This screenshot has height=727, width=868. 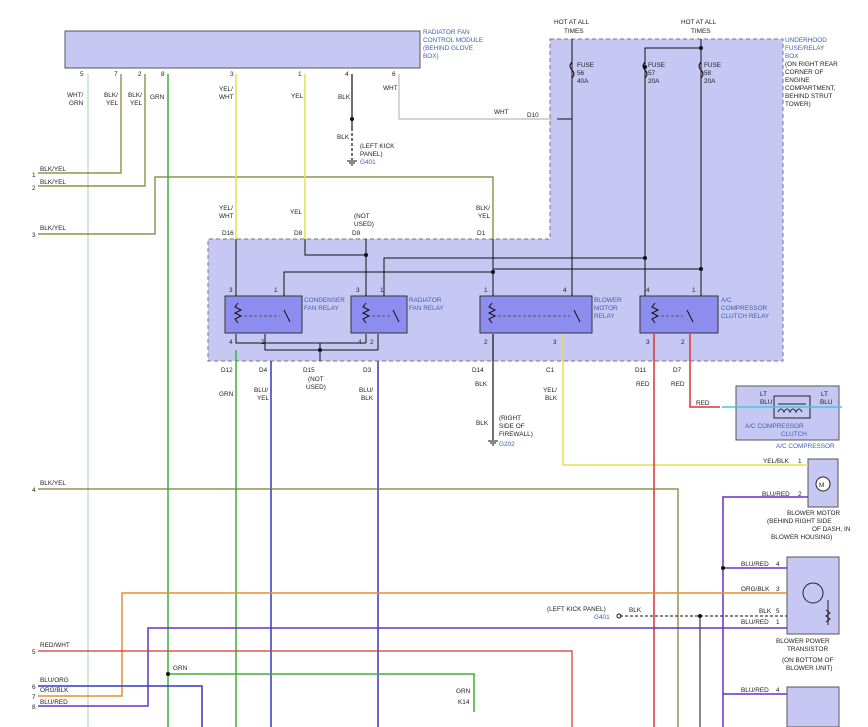 What do you see at coordinates (261, 390) in the screenshot?
I see `svg-text: BLU/` at bounding box center [261, 390].